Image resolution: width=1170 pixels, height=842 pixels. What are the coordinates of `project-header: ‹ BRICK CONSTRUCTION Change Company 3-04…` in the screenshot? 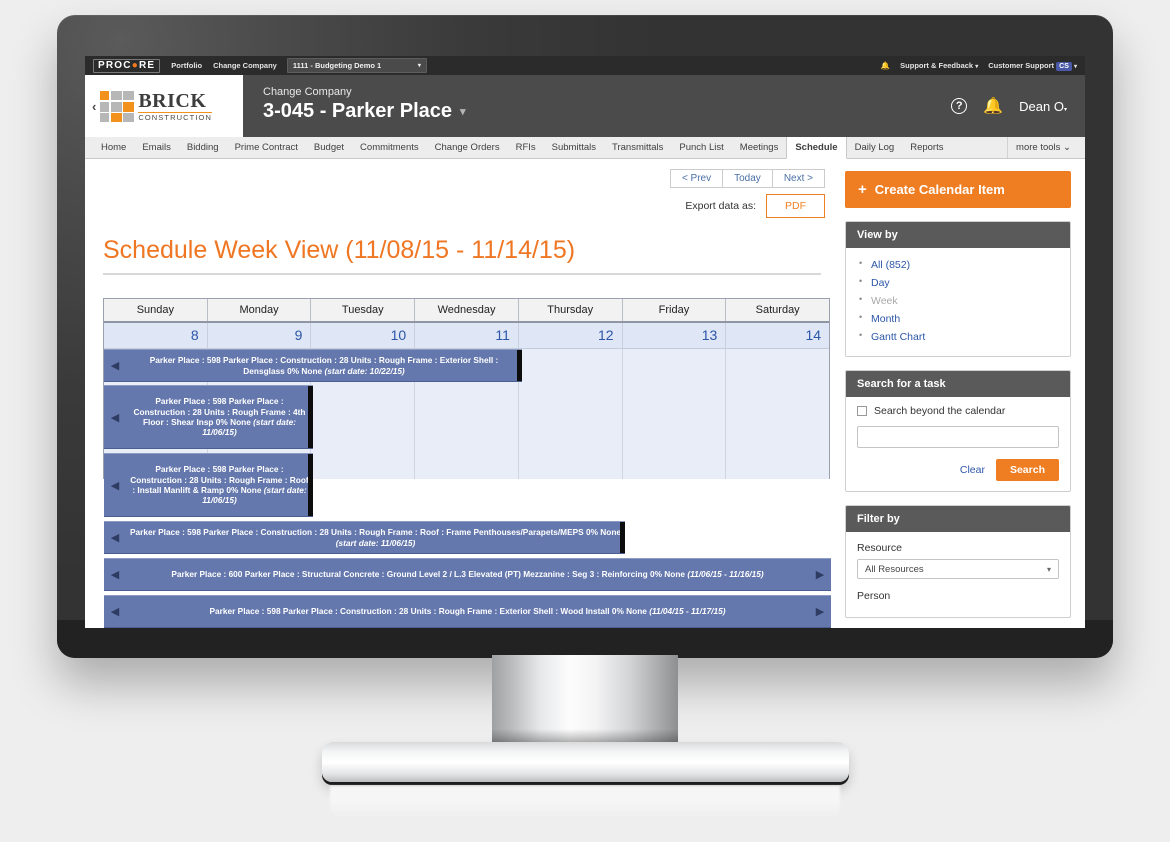 It's located at (585, 106).